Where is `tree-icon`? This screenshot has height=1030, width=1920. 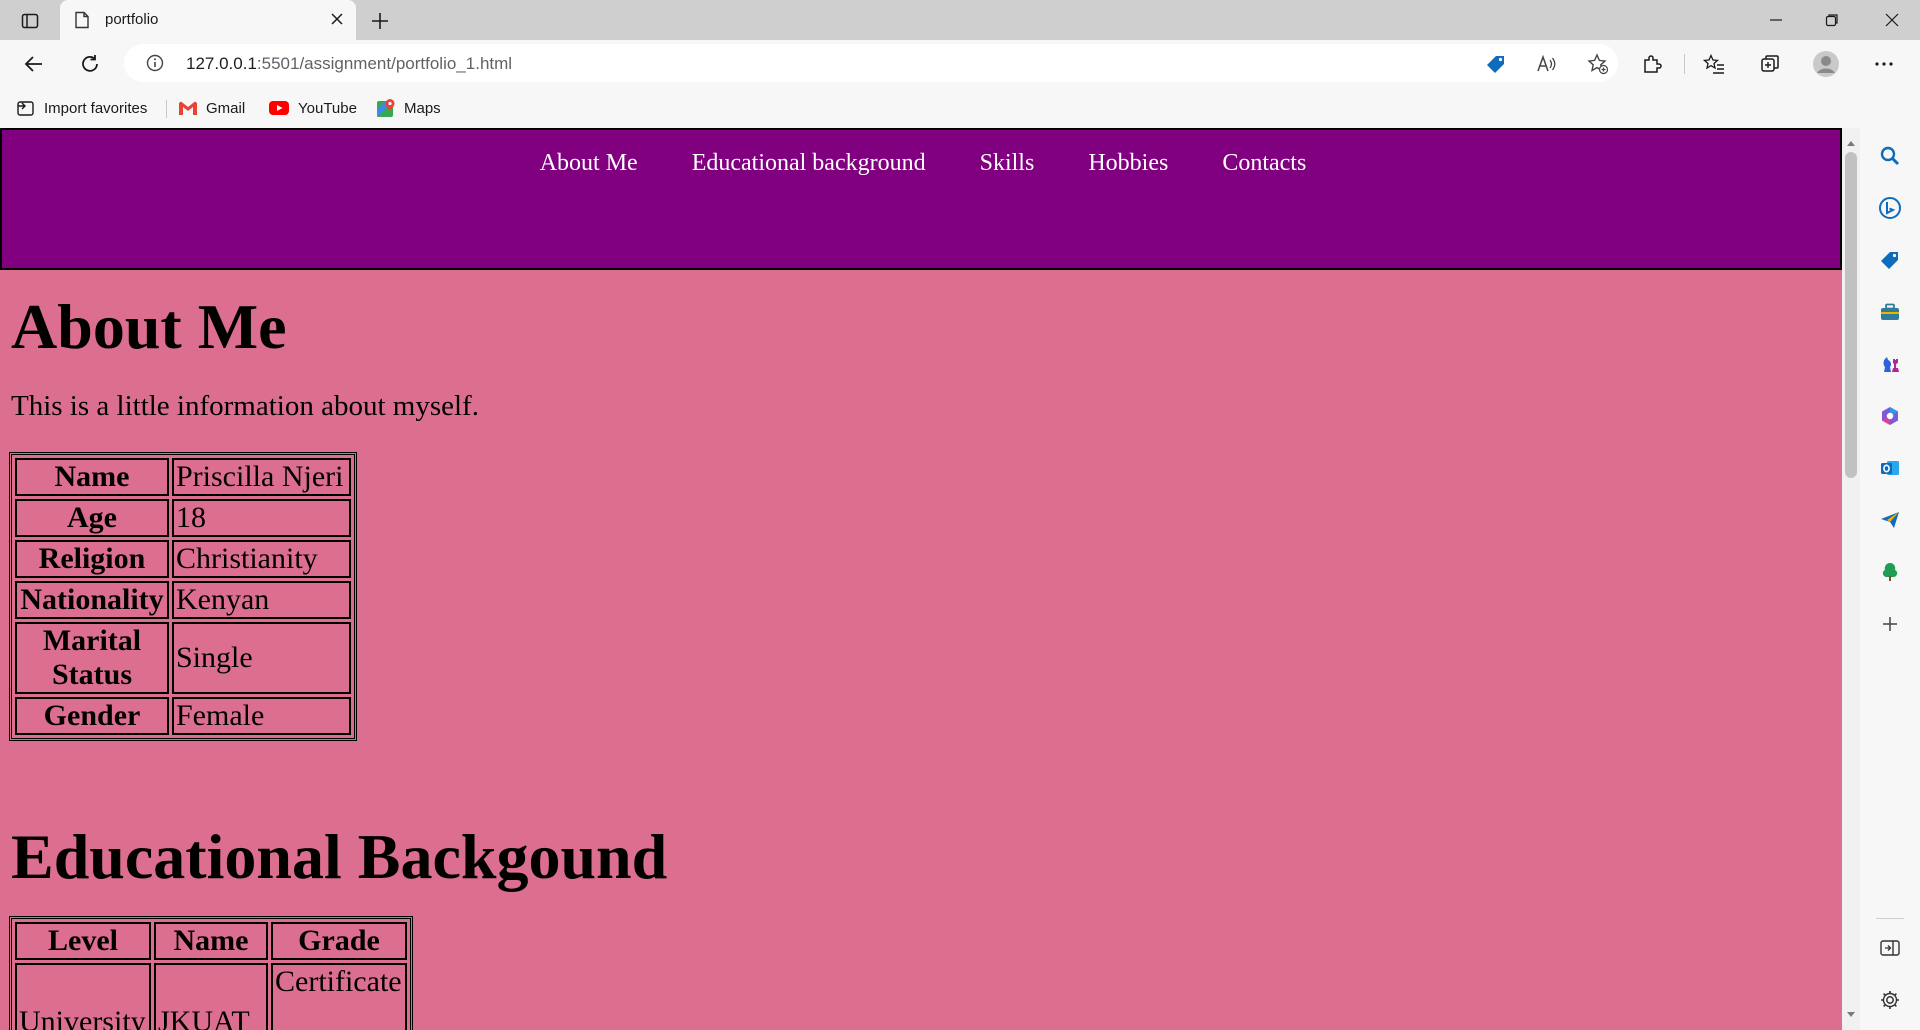
tree-icon is located at coordinates (1890, 572).